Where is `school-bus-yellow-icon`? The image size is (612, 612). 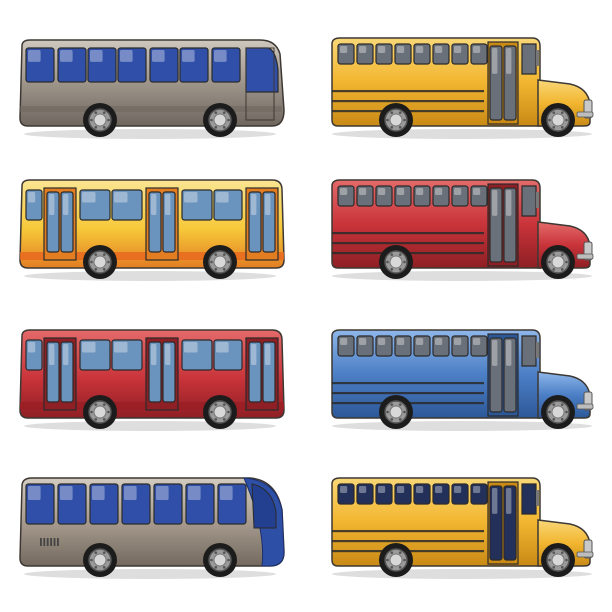 school-bus-yellow-icon is located at coordinates (462, 88).